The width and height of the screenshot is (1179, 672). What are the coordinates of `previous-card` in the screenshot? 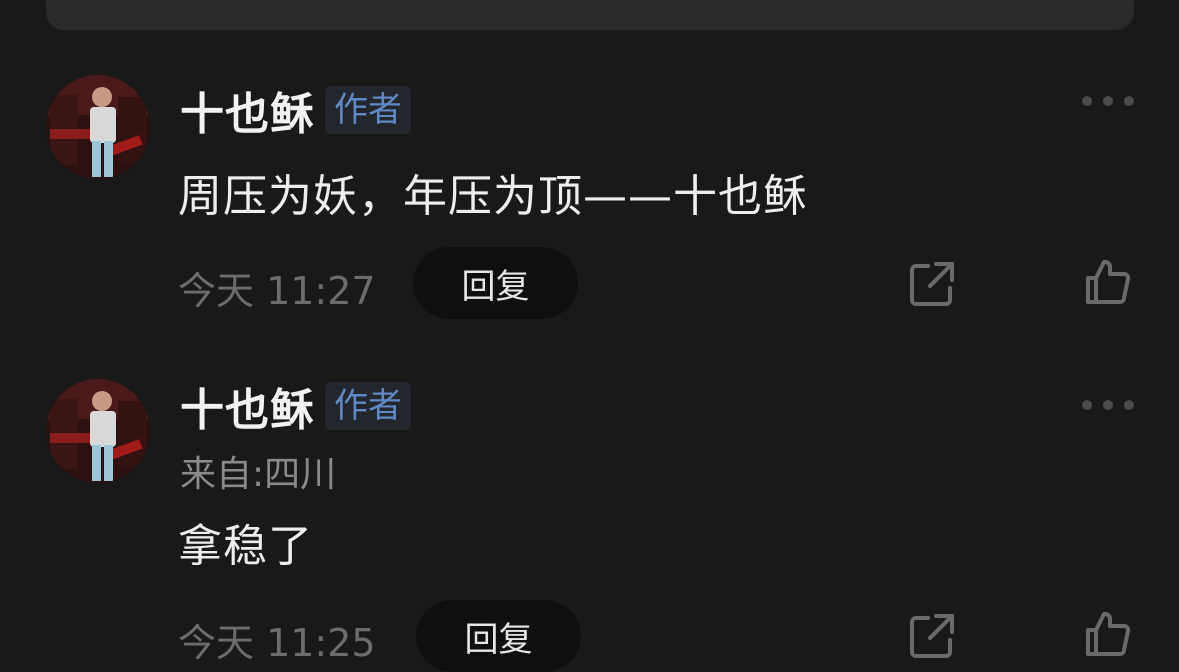 It's located at (590, 15).